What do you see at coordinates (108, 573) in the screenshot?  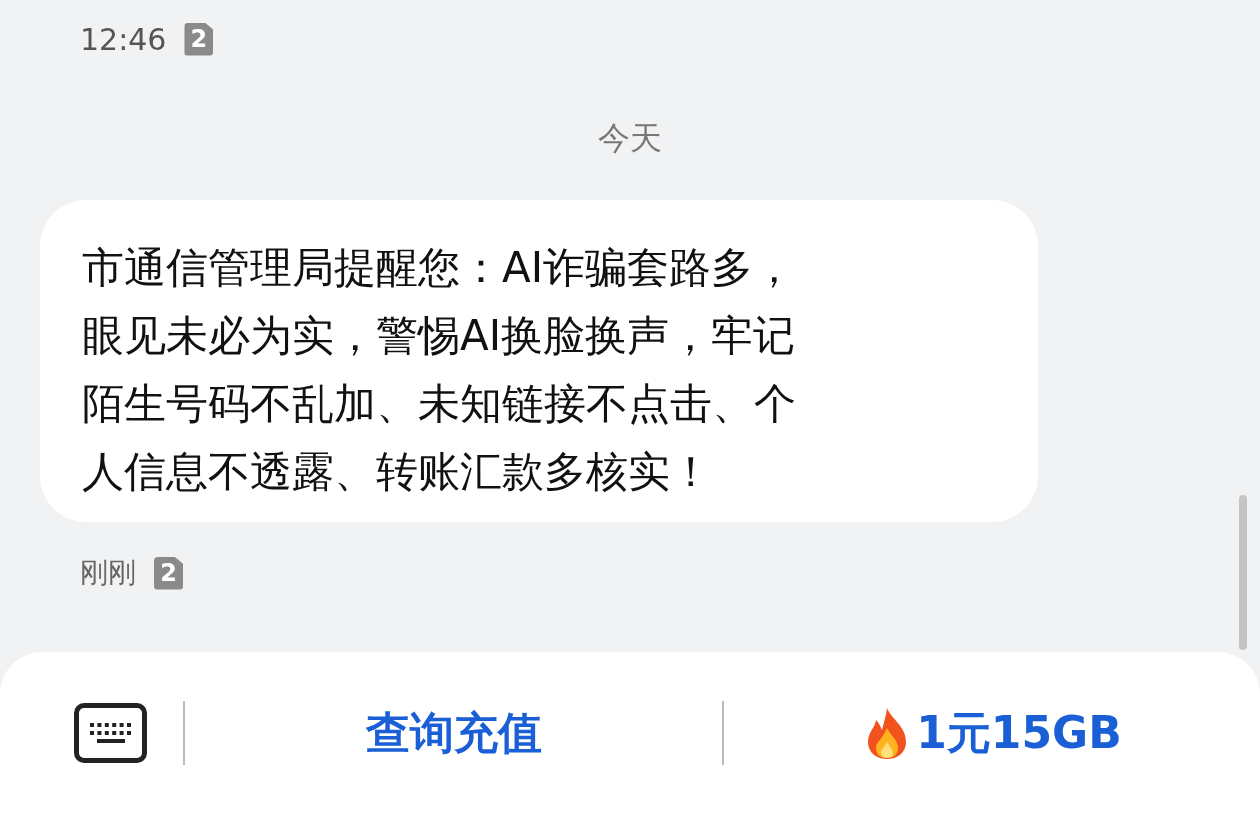 I see `message-time: 刚刚` at bounding box center [108, 573].